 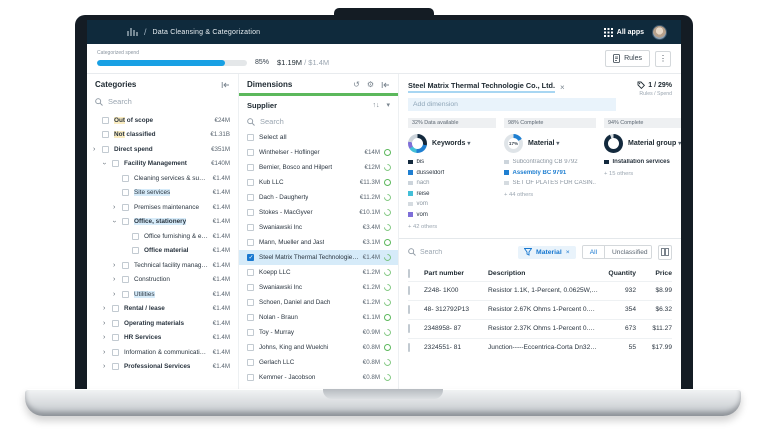 What do you see at coordinates (318, 287) in the screenshot?
I see `supplier-row: Swaniawski Inc €1.2M` at bounding box center [318, 287].